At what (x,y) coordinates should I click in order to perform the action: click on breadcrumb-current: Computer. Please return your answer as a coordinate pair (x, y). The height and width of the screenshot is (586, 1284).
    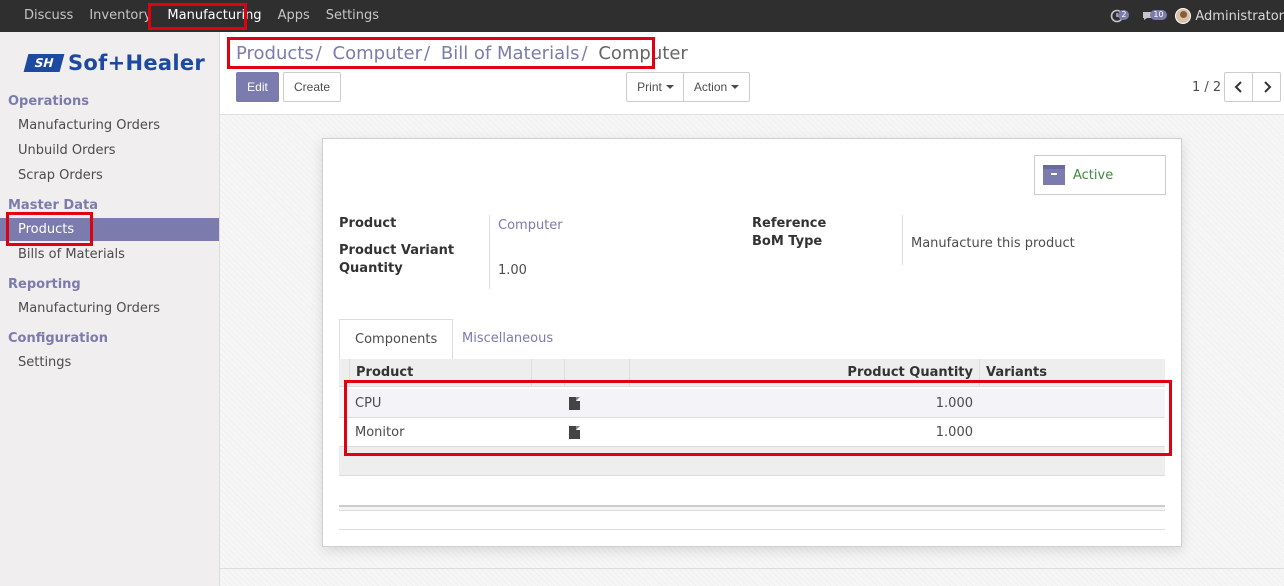
    Looking at the image, I should click on (643, 53).